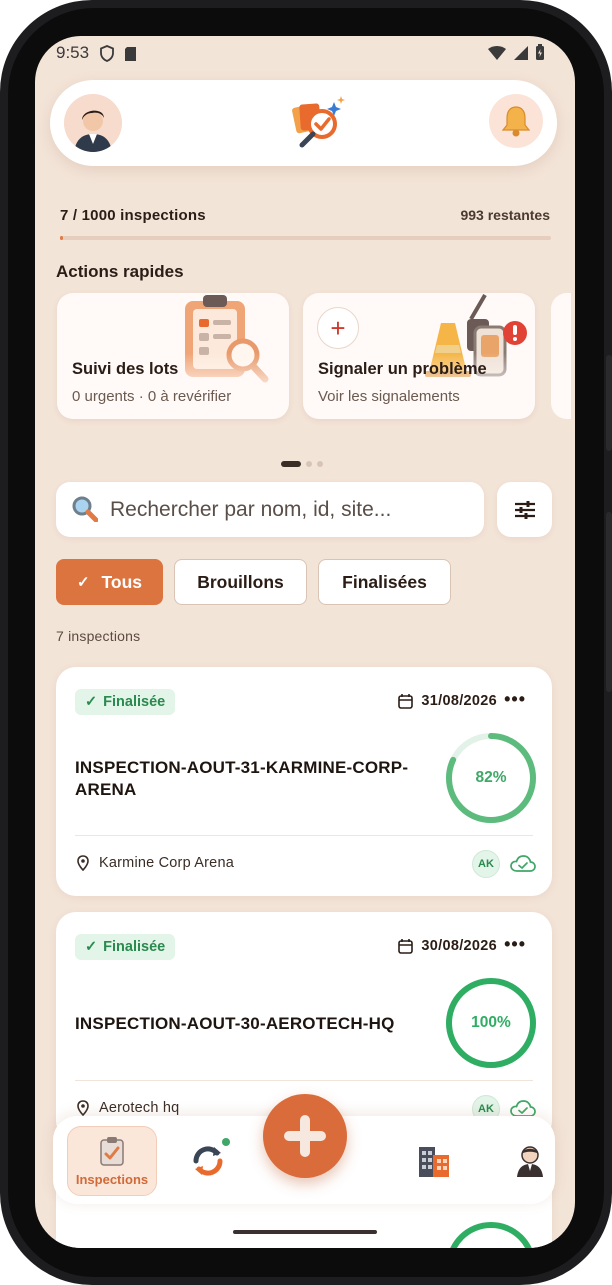 This screenshot has height=1285, width=612. I want to click on wifi-icon, so click(497, 52).